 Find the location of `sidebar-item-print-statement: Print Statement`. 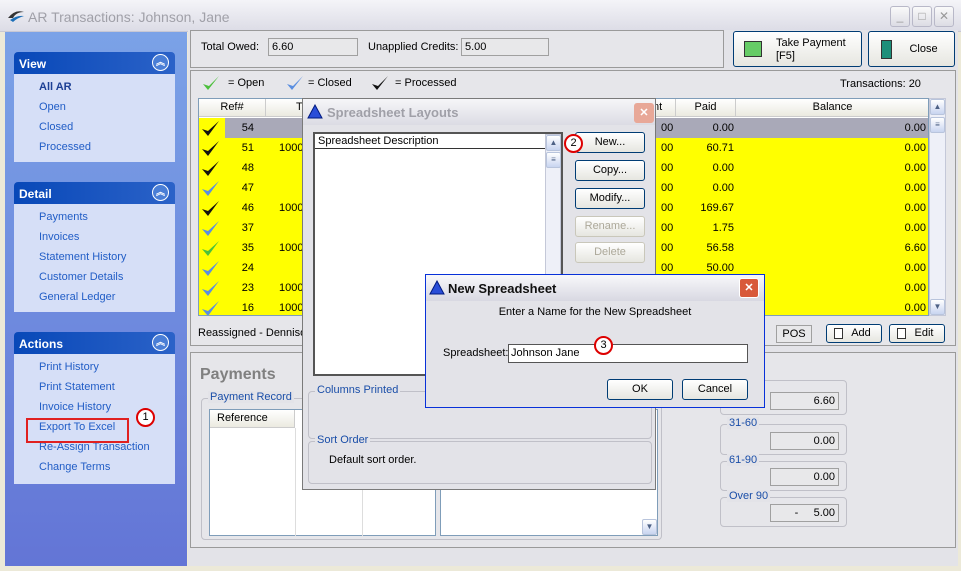

sidebar-item-print-statement: Print Statement is located at coordinates (107, 390).